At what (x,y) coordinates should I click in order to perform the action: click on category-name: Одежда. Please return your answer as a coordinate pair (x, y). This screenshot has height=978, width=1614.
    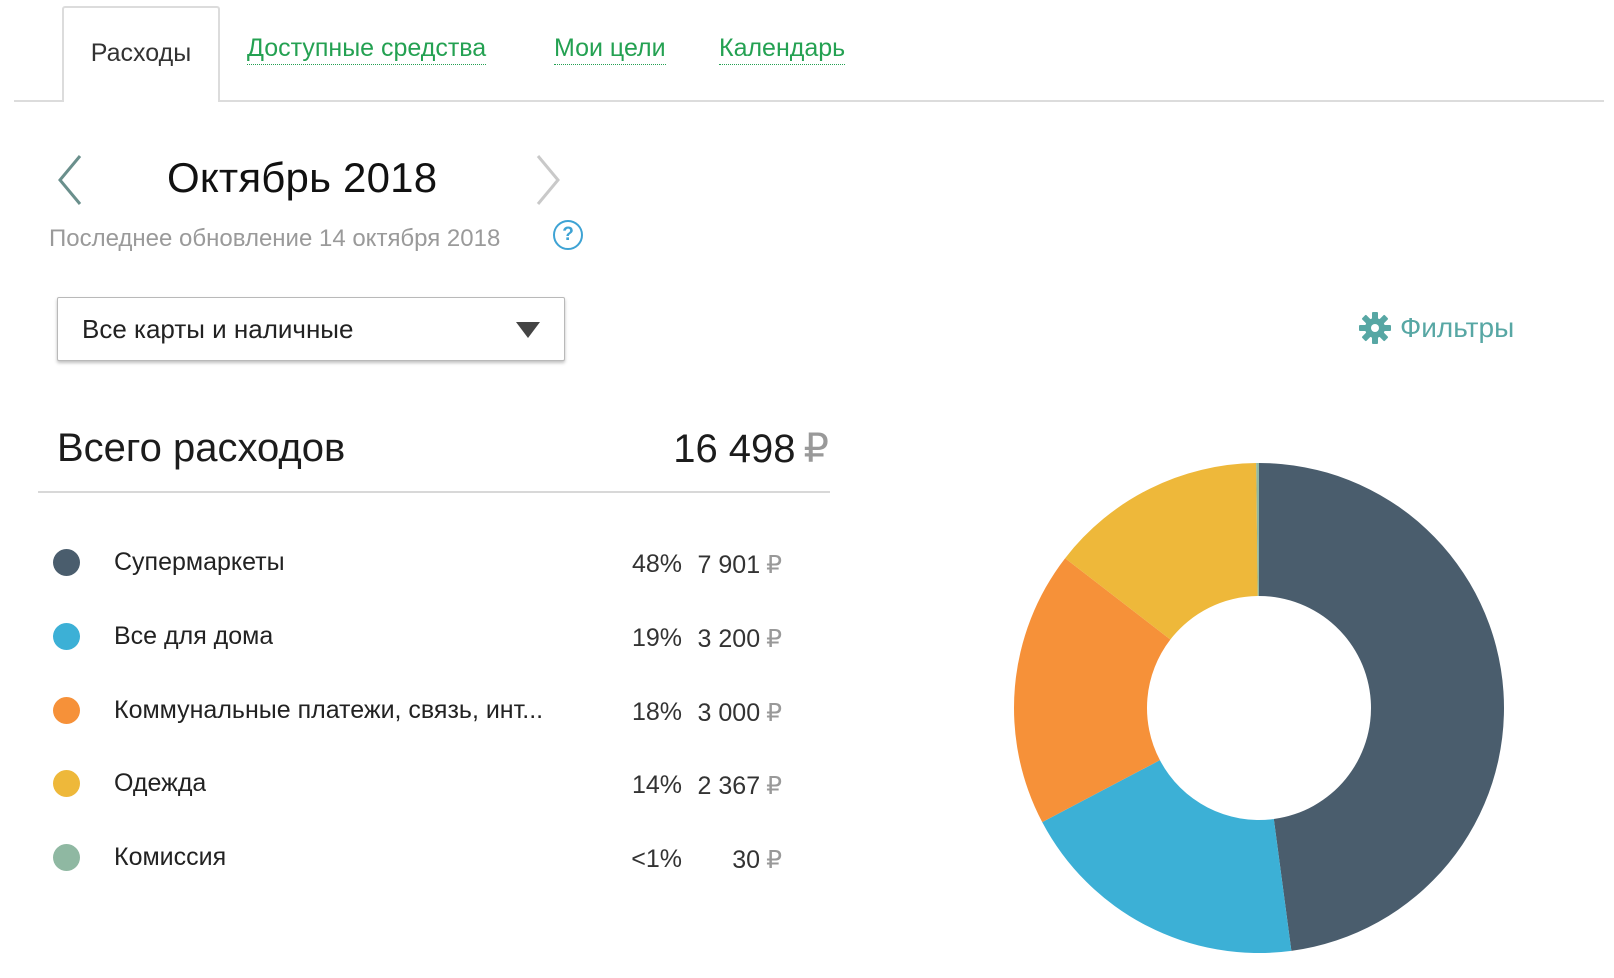
    Looking at the image, I should click on (160, 783).